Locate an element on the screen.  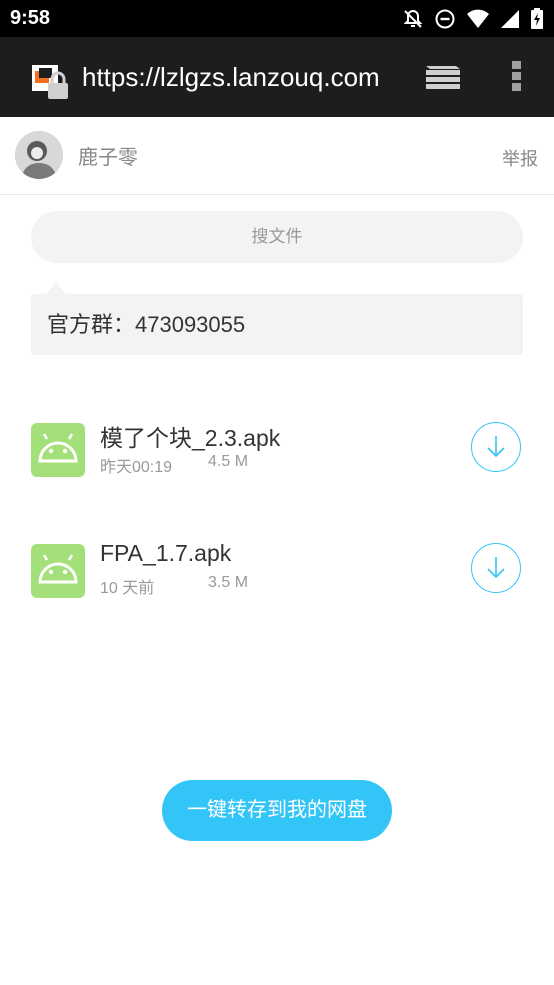
status-icons is located at coordinates (473, 18).